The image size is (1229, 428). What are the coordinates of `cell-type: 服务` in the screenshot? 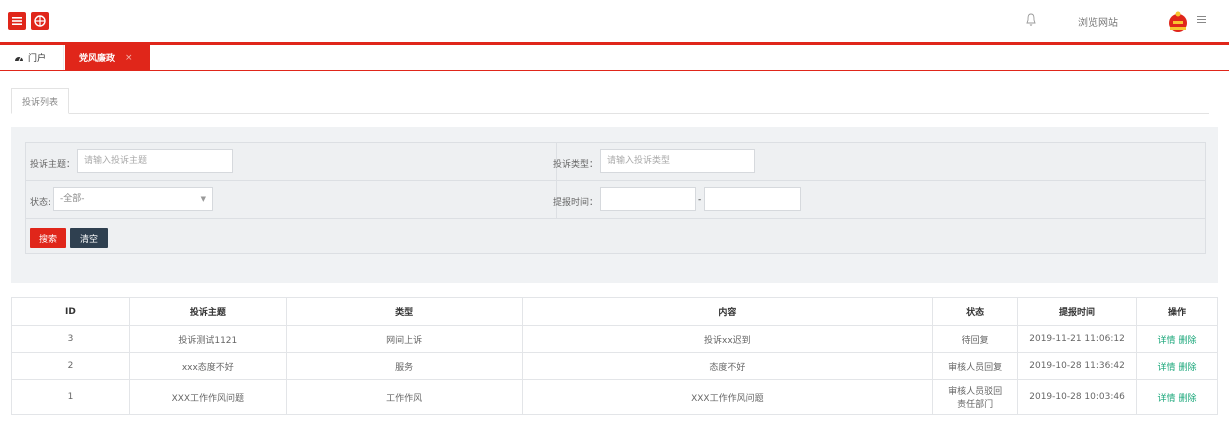 It's located at (404, 366).